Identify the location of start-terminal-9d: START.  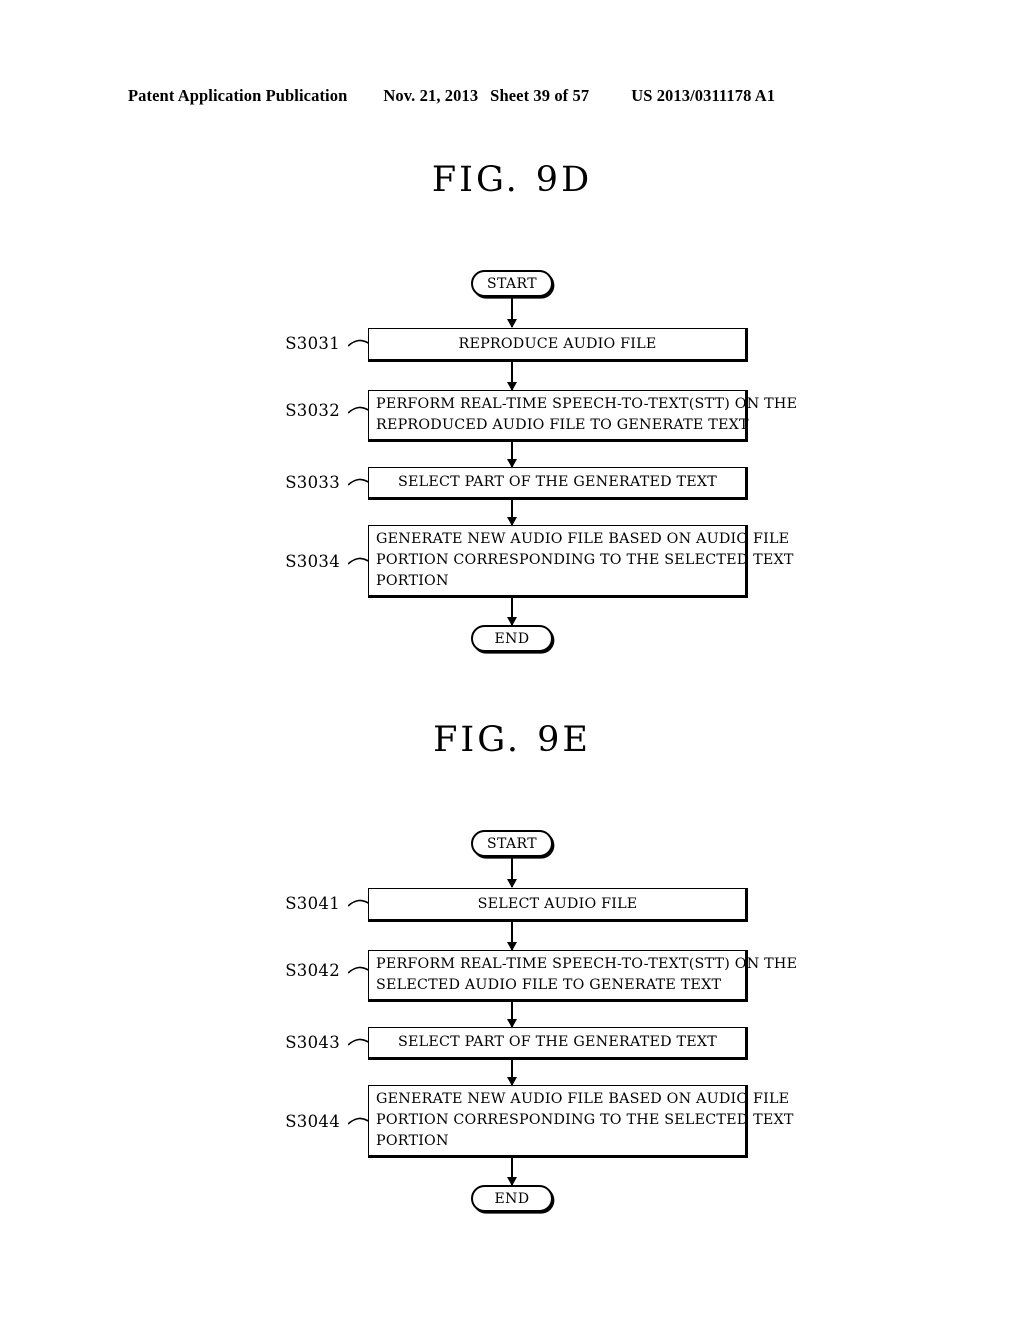
(512, 283).